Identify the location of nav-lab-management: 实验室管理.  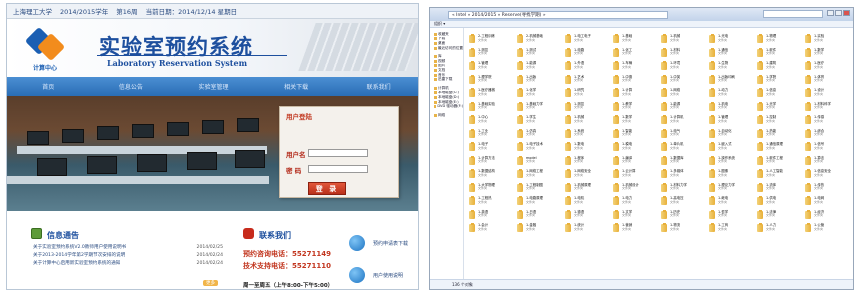
(213, 86).